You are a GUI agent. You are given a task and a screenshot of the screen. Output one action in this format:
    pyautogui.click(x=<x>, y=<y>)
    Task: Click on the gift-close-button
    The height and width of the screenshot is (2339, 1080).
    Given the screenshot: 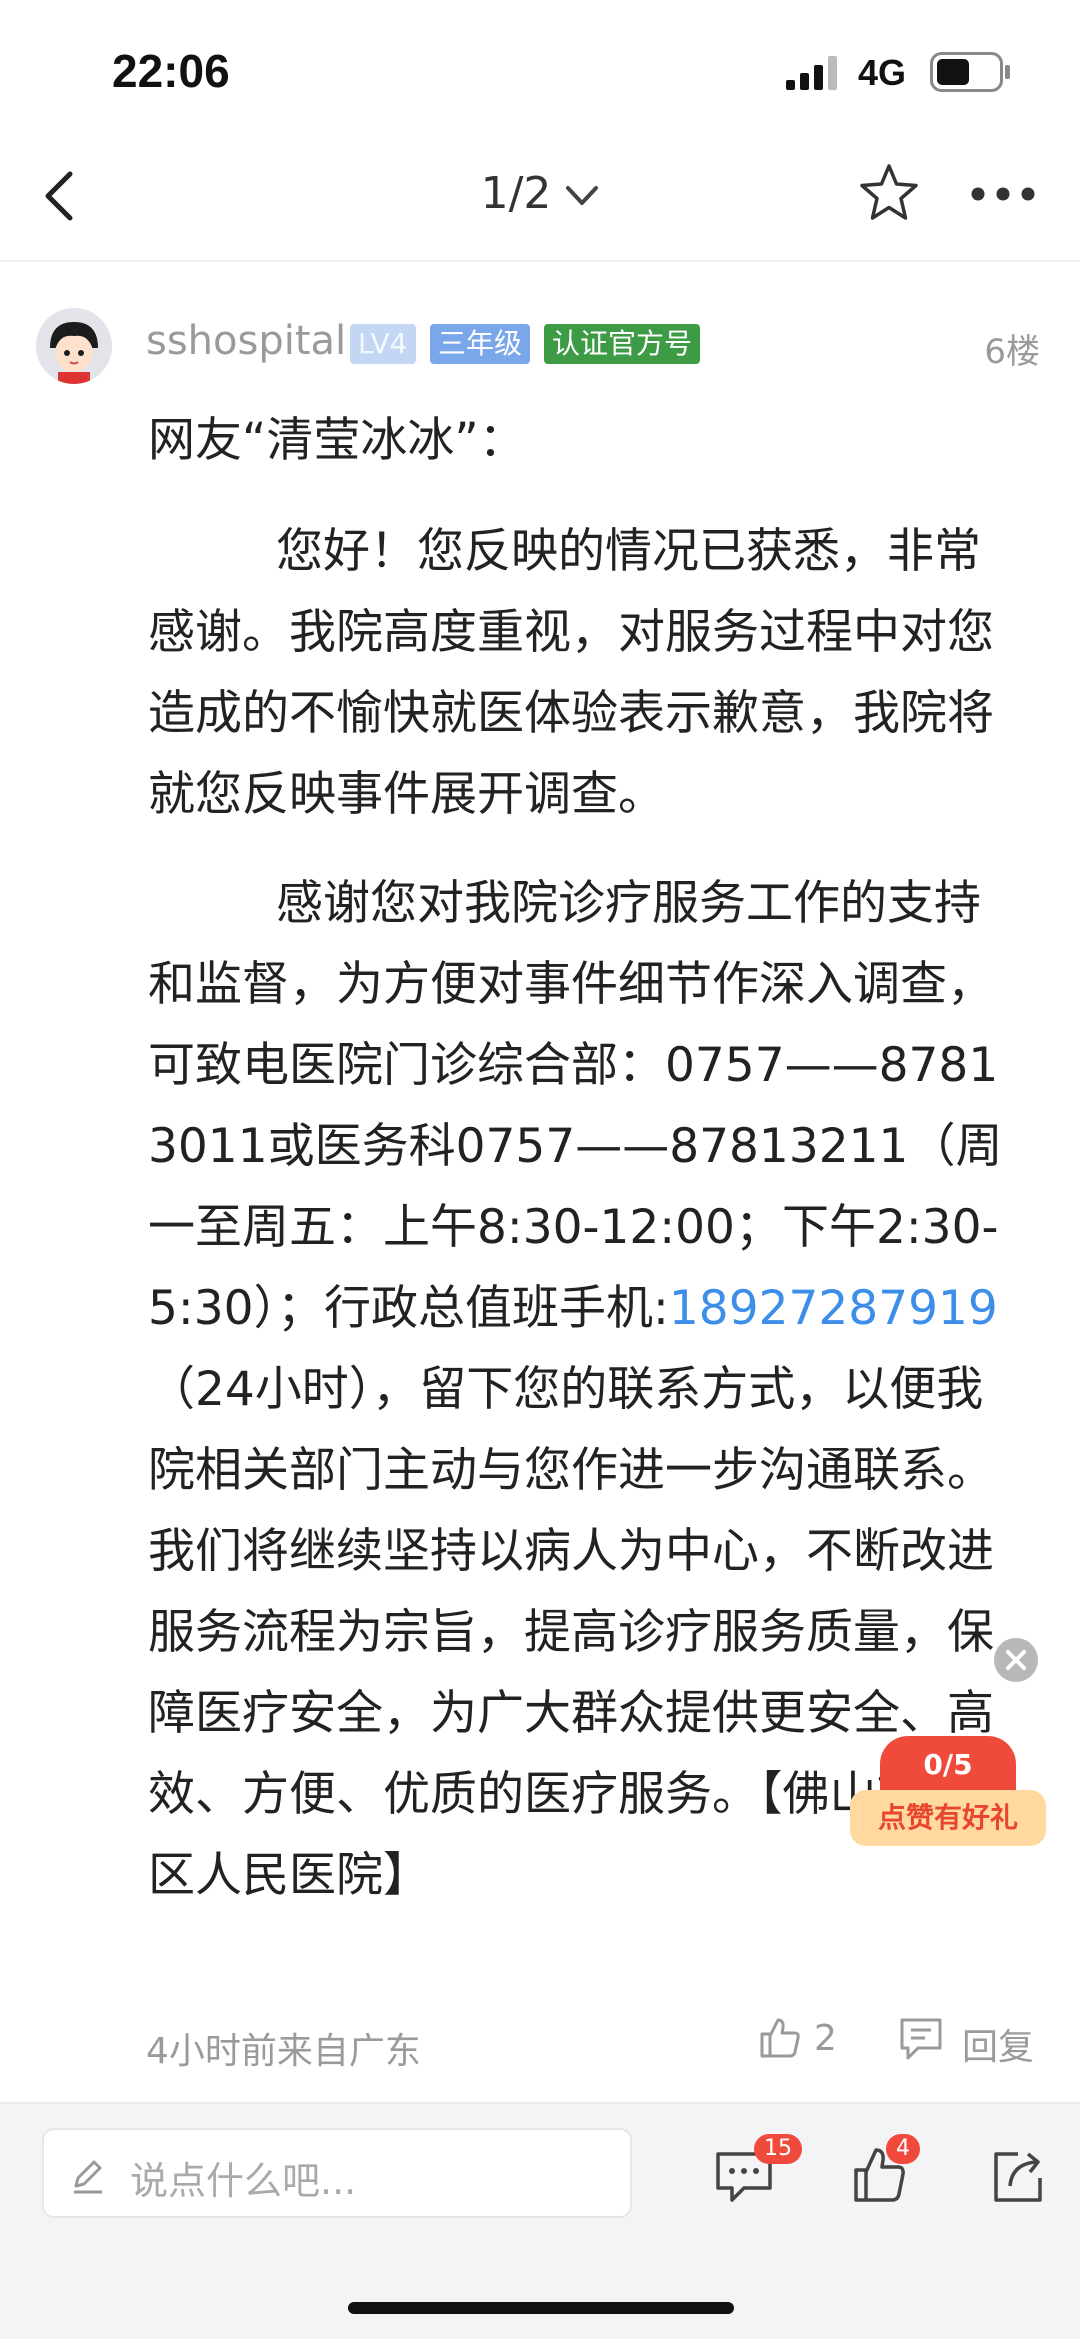 What is the action you would take?
    pyautogui.click(x=1016, y=1660)
    